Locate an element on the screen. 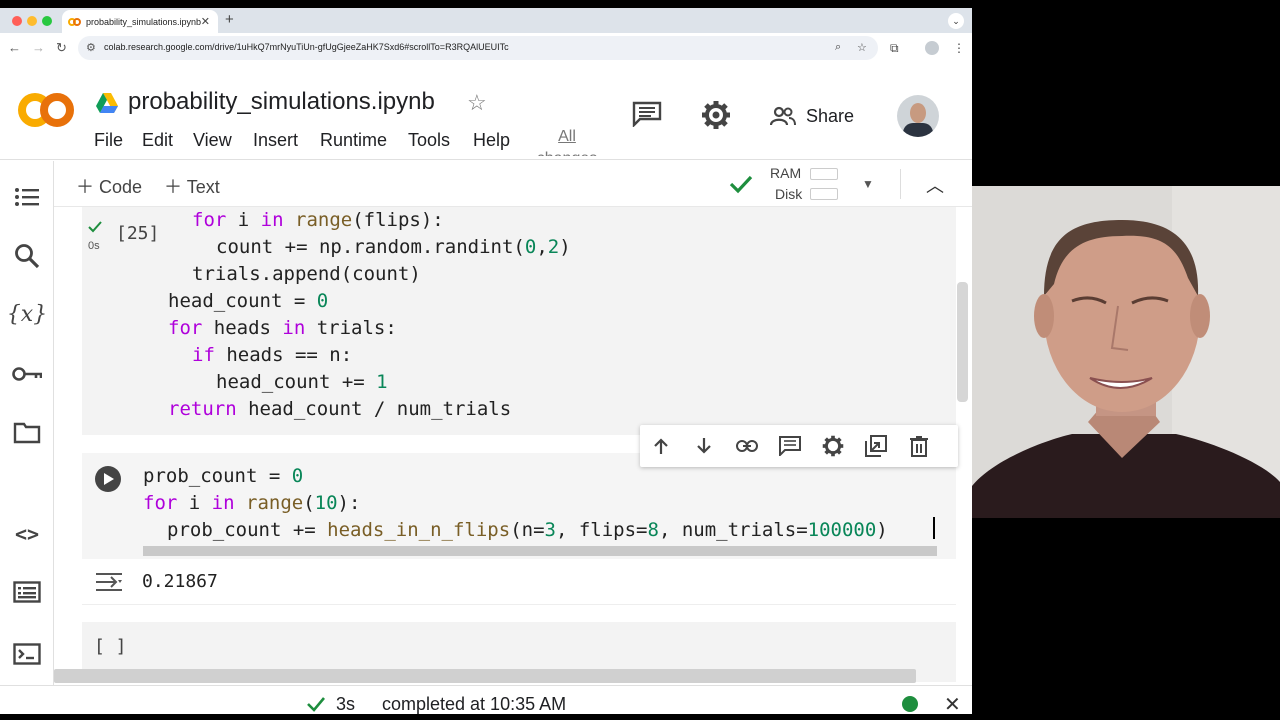 The width and height of the screenshot is (1280, 720). output-actions-icon is located at coordinates (109, 582).